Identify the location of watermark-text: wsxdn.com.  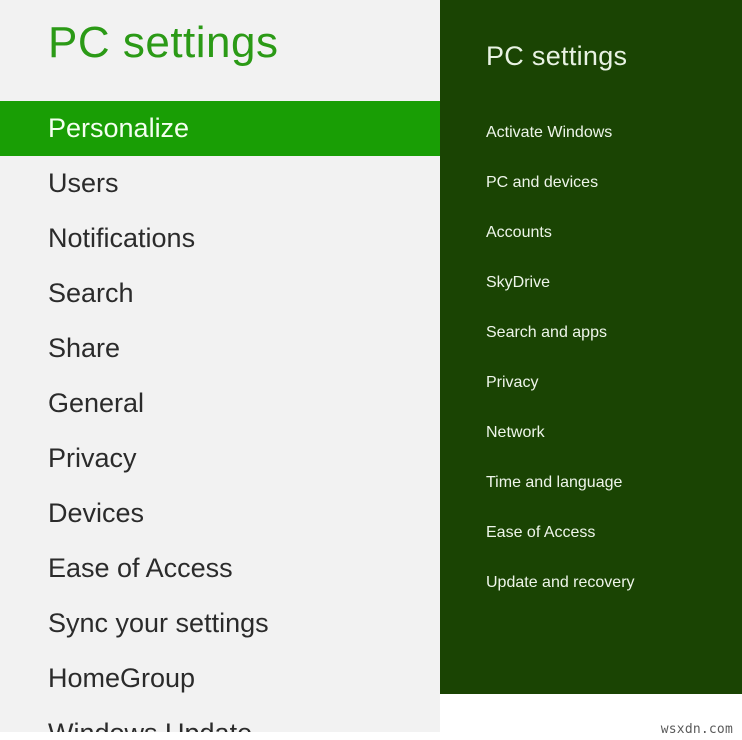
(696, 729).